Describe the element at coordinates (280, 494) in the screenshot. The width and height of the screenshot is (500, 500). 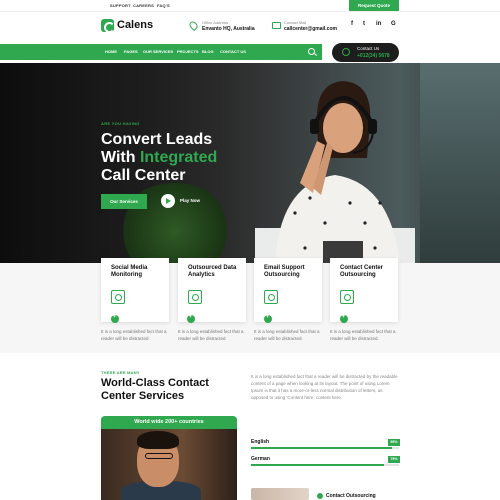
I see `contact-outsourcing-thumbnail` at that location.